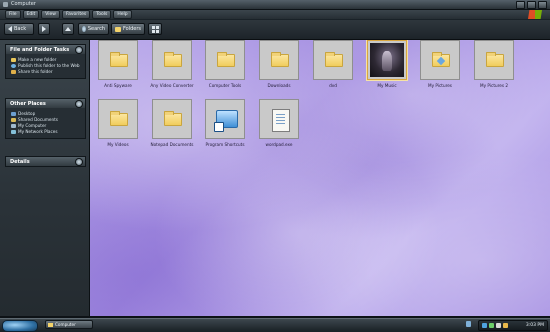  Describe the element at coordinates (40, 49) in the screenshot. I see `panel-title: File and Folder Tasks` at that location.